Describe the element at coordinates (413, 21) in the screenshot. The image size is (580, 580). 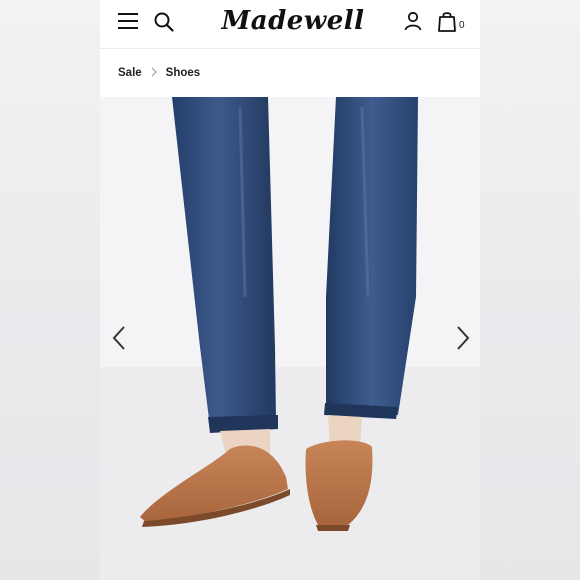
I see `user-icon` at that location.